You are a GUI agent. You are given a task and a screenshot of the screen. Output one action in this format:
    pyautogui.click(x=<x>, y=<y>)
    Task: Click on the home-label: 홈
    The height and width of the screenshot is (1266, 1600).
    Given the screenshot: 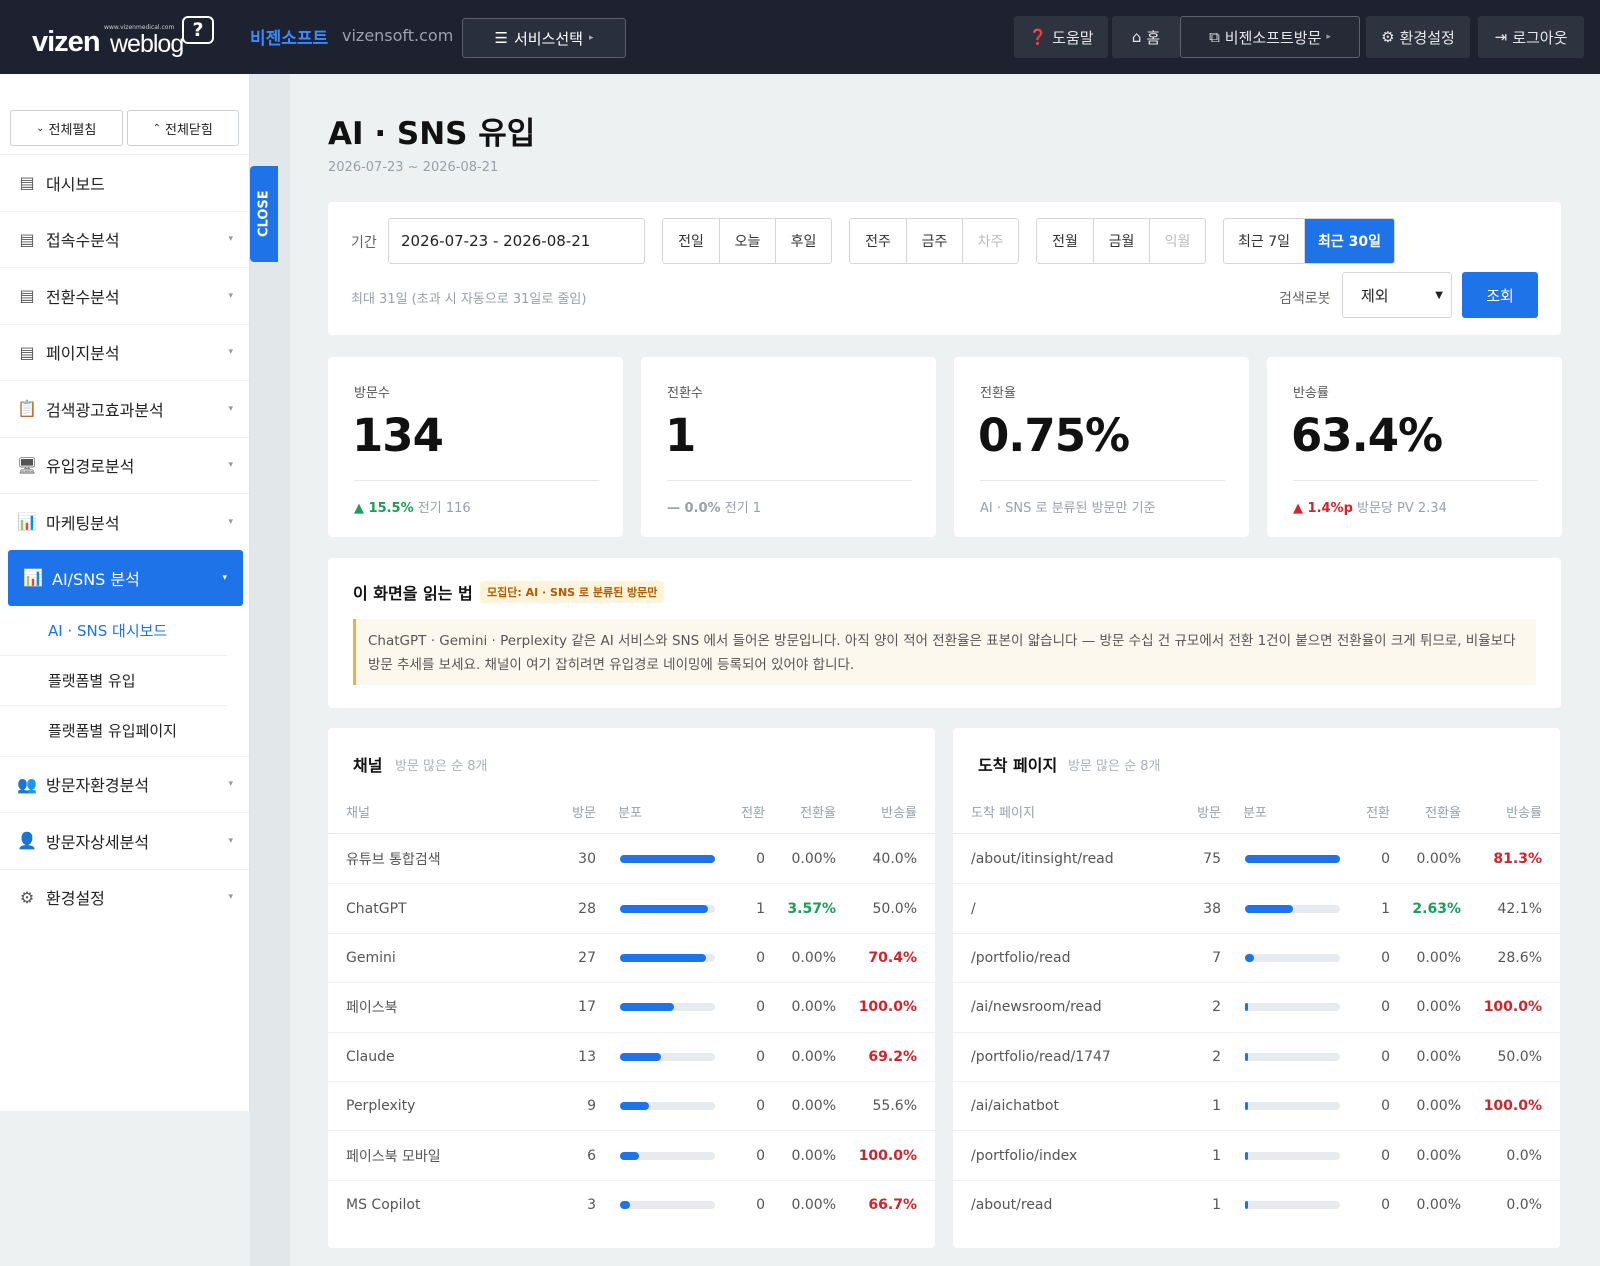 What is the action you would take?
    pyautogui.click(x=1153, y=37)
    